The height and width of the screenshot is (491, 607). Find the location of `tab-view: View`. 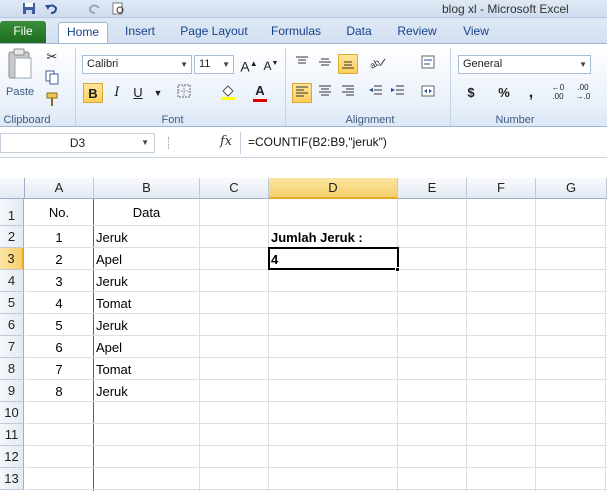

tab-view: View is located at coordinates (476, 32).